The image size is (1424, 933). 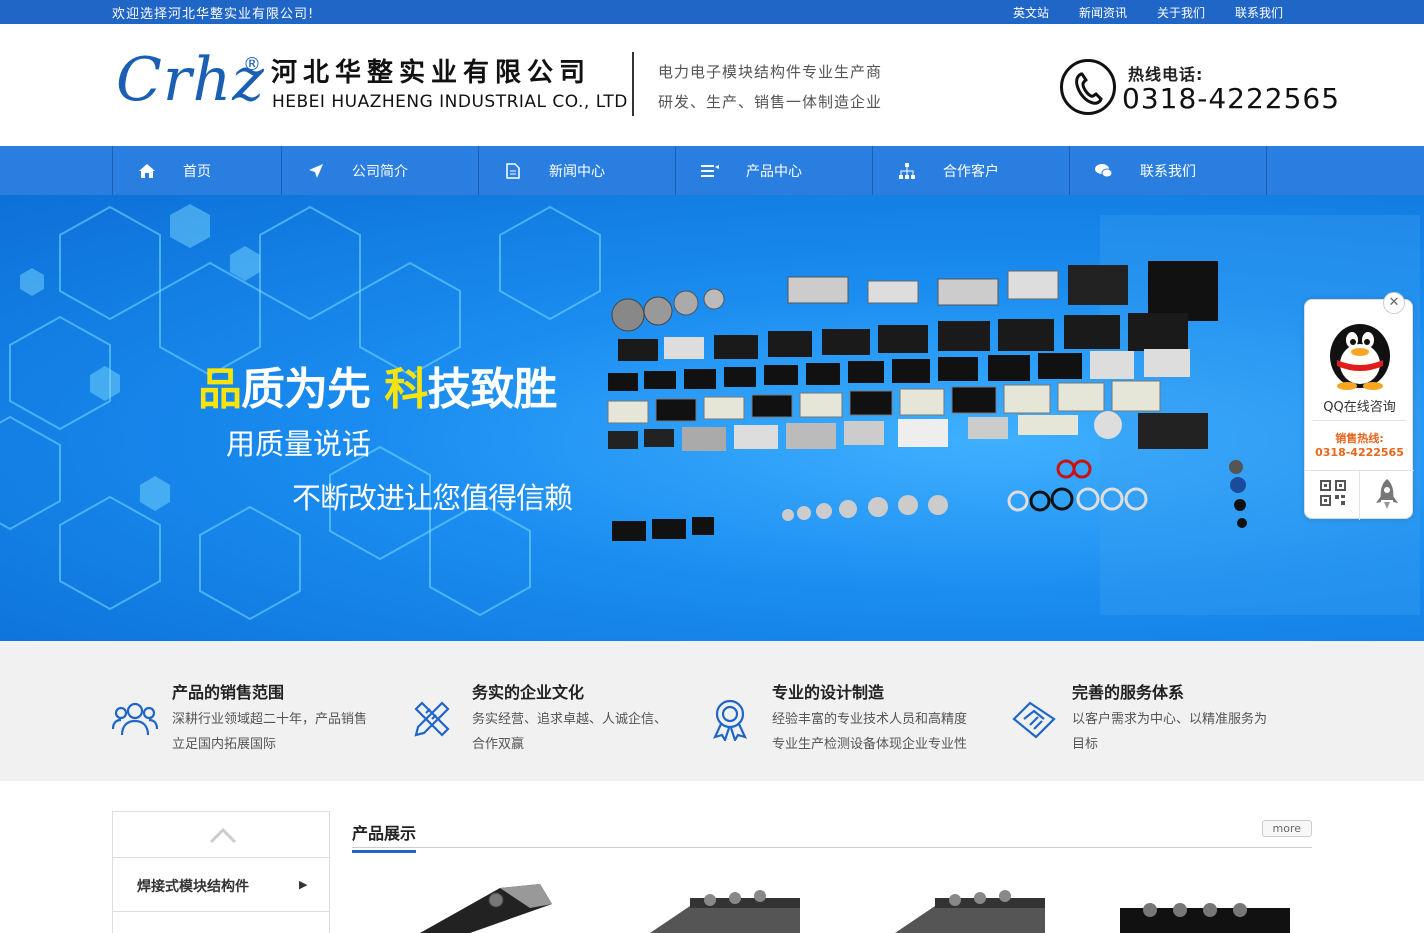 I want to click on nav-label: 联系我们, so click(x=1168, y=171).